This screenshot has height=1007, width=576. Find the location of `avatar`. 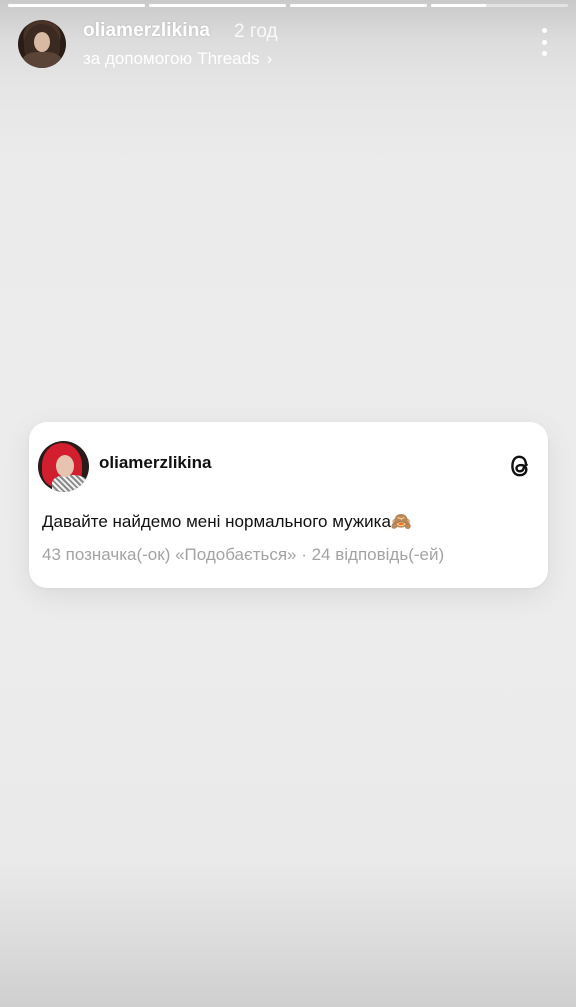

avatar is located at coordinates (42, 44).